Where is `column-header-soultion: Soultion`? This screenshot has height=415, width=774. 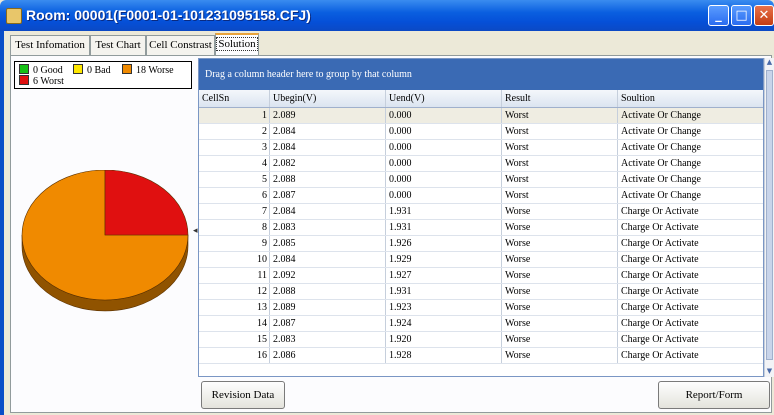
column-header-soultion: Soultion is located at coordinates (690, 98).